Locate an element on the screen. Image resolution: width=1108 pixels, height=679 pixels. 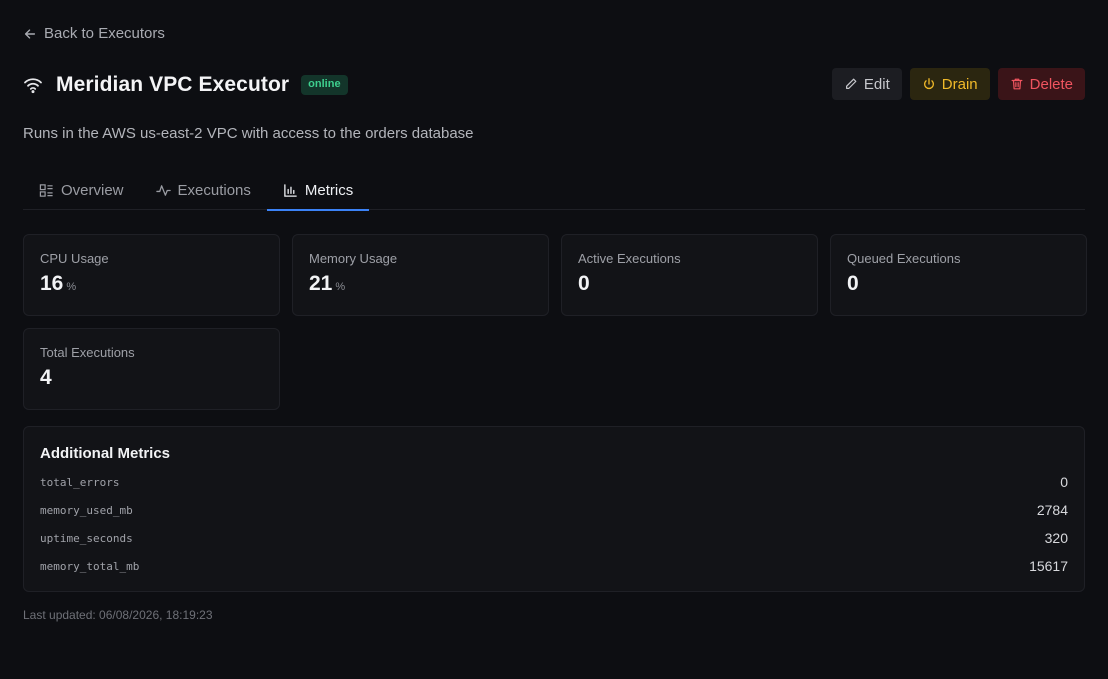
overview-icon is located at coordinates (46, 190).